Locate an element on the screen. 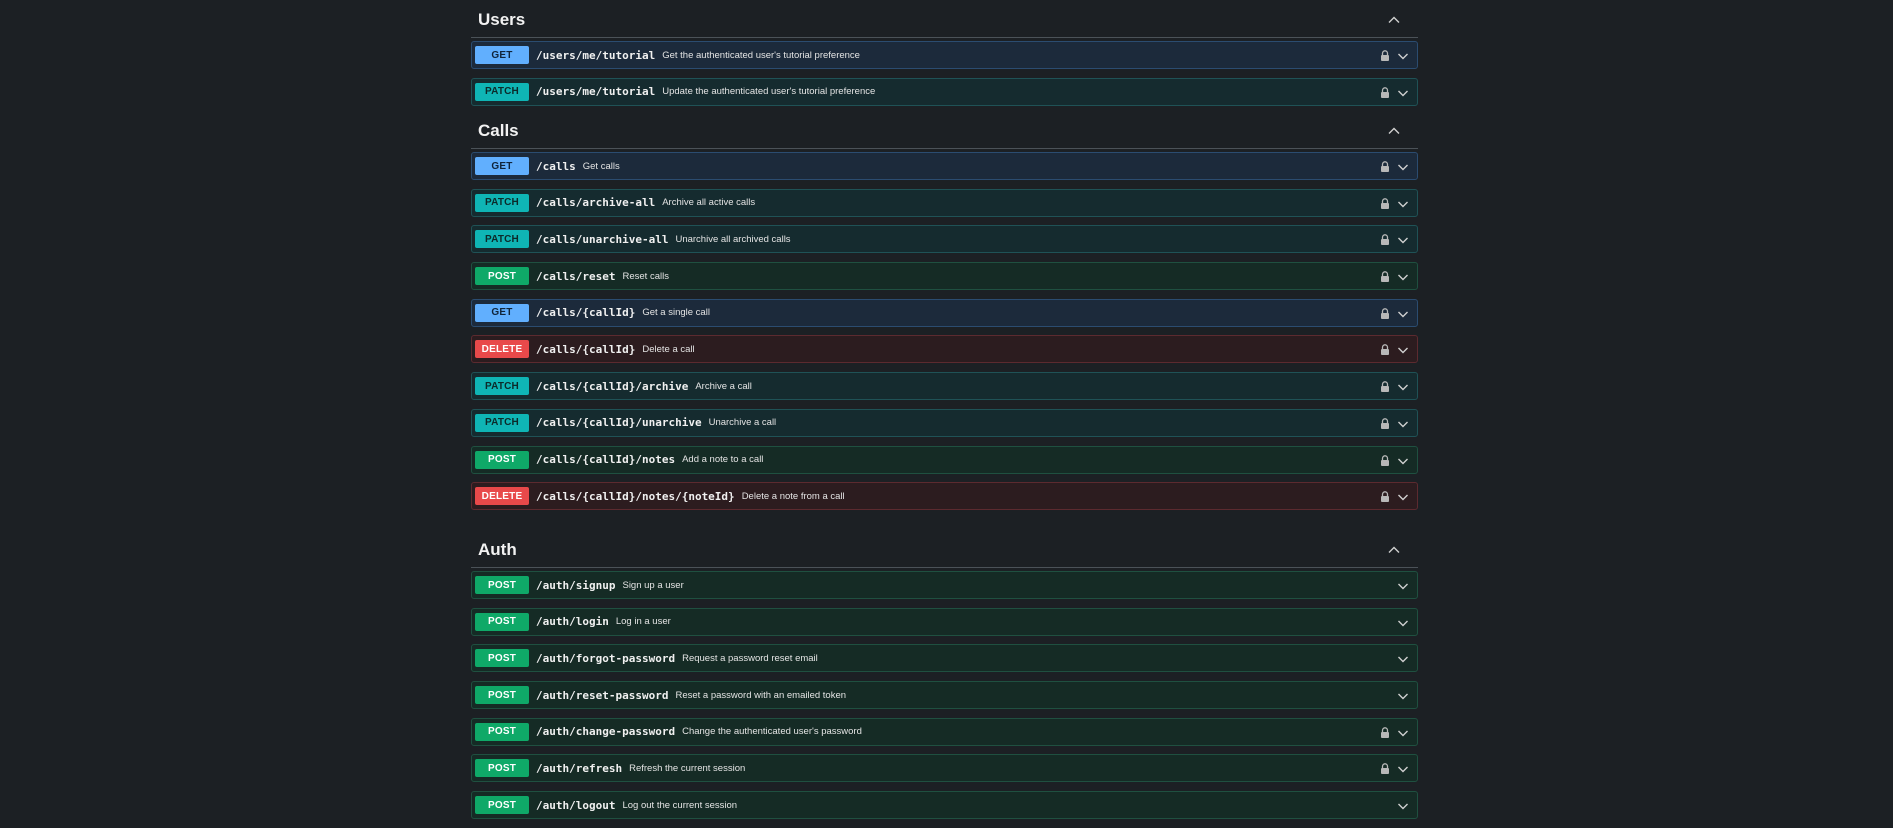  section-title: Calls is located at coordinates (498, 130).